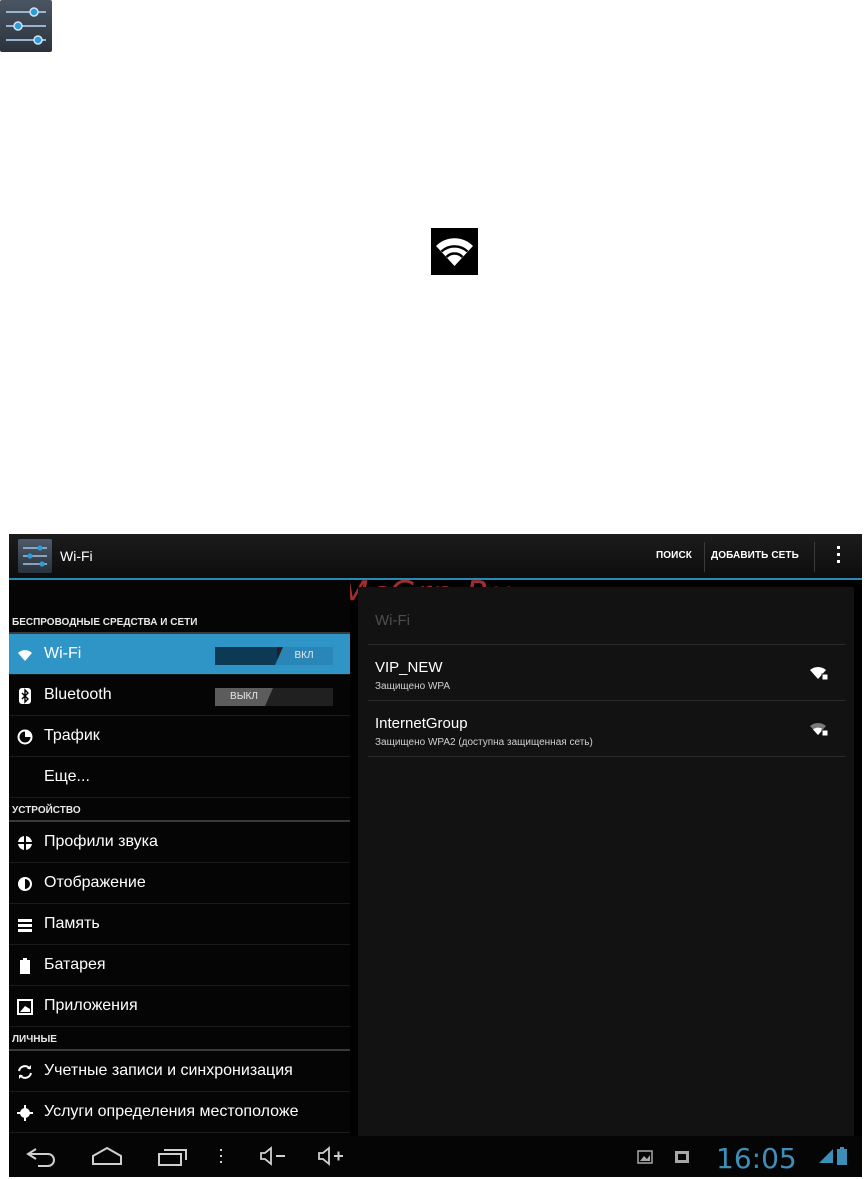 This screenshot has width=865, height=1179. What do you see at coordinates (755, 555) in the screenshot?
I see `add-network-button: ДОБАВИТЬ СЕТЬ` at bounding box center [755, 555].